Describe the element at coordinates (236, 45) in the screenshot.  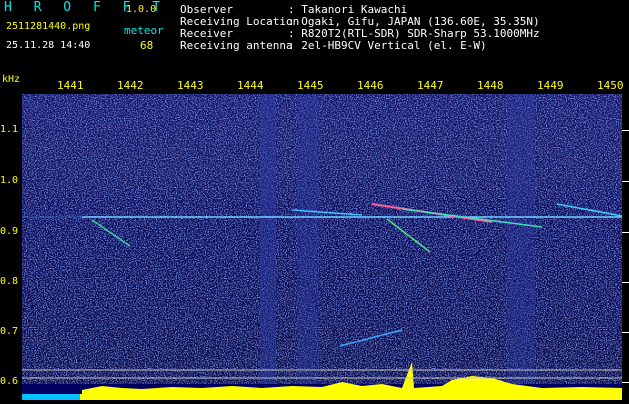
I see `antenna-label: Receiving antenna` at that location.